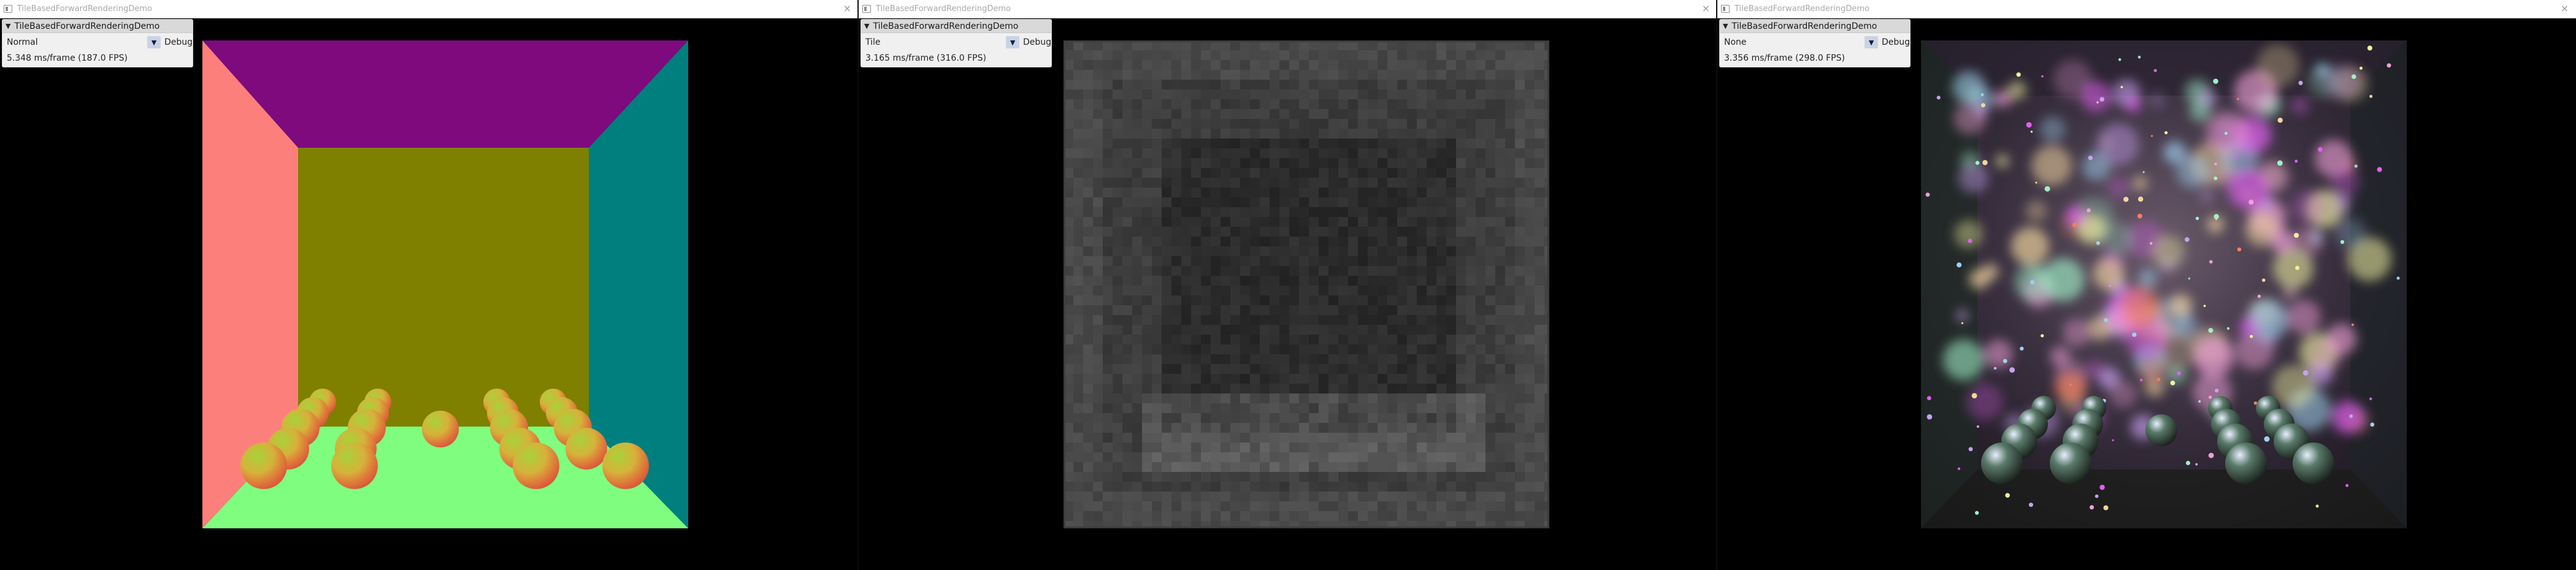 This screenshot has height=570, width=2576. I want to click on debug-combo-row: None ▼ Debug, so click(1815, 42).